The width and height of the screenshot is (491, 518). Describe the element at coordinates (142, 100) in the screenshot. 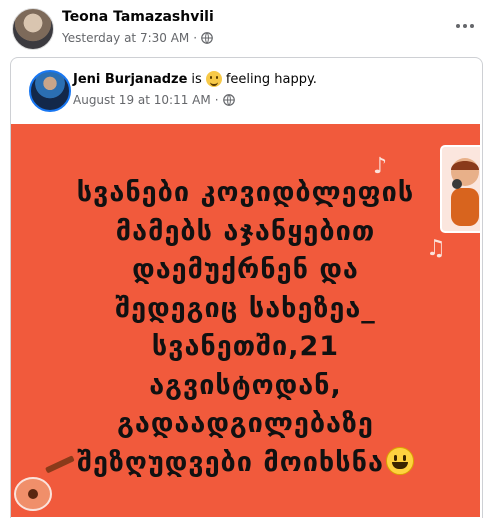

I see `shared-post-timestamp: August 19 at 10:11 AM` at that location.